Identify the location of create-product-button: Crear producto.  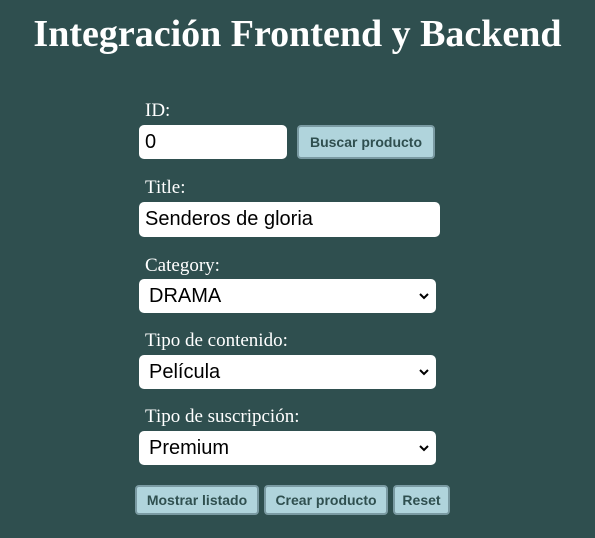
(326, 500).